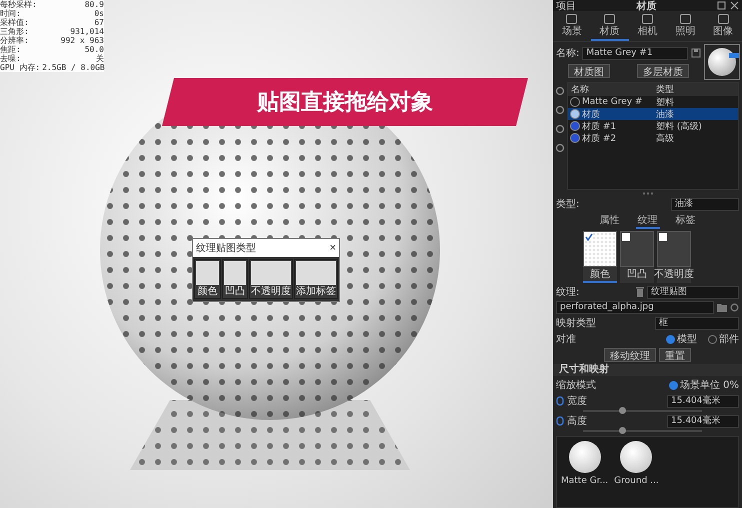 This screenshot has height=508, width=742. Describe the element at coordinates (635, 53) in the screenshot. I see `name-field: Matte Grey #1` at that location.